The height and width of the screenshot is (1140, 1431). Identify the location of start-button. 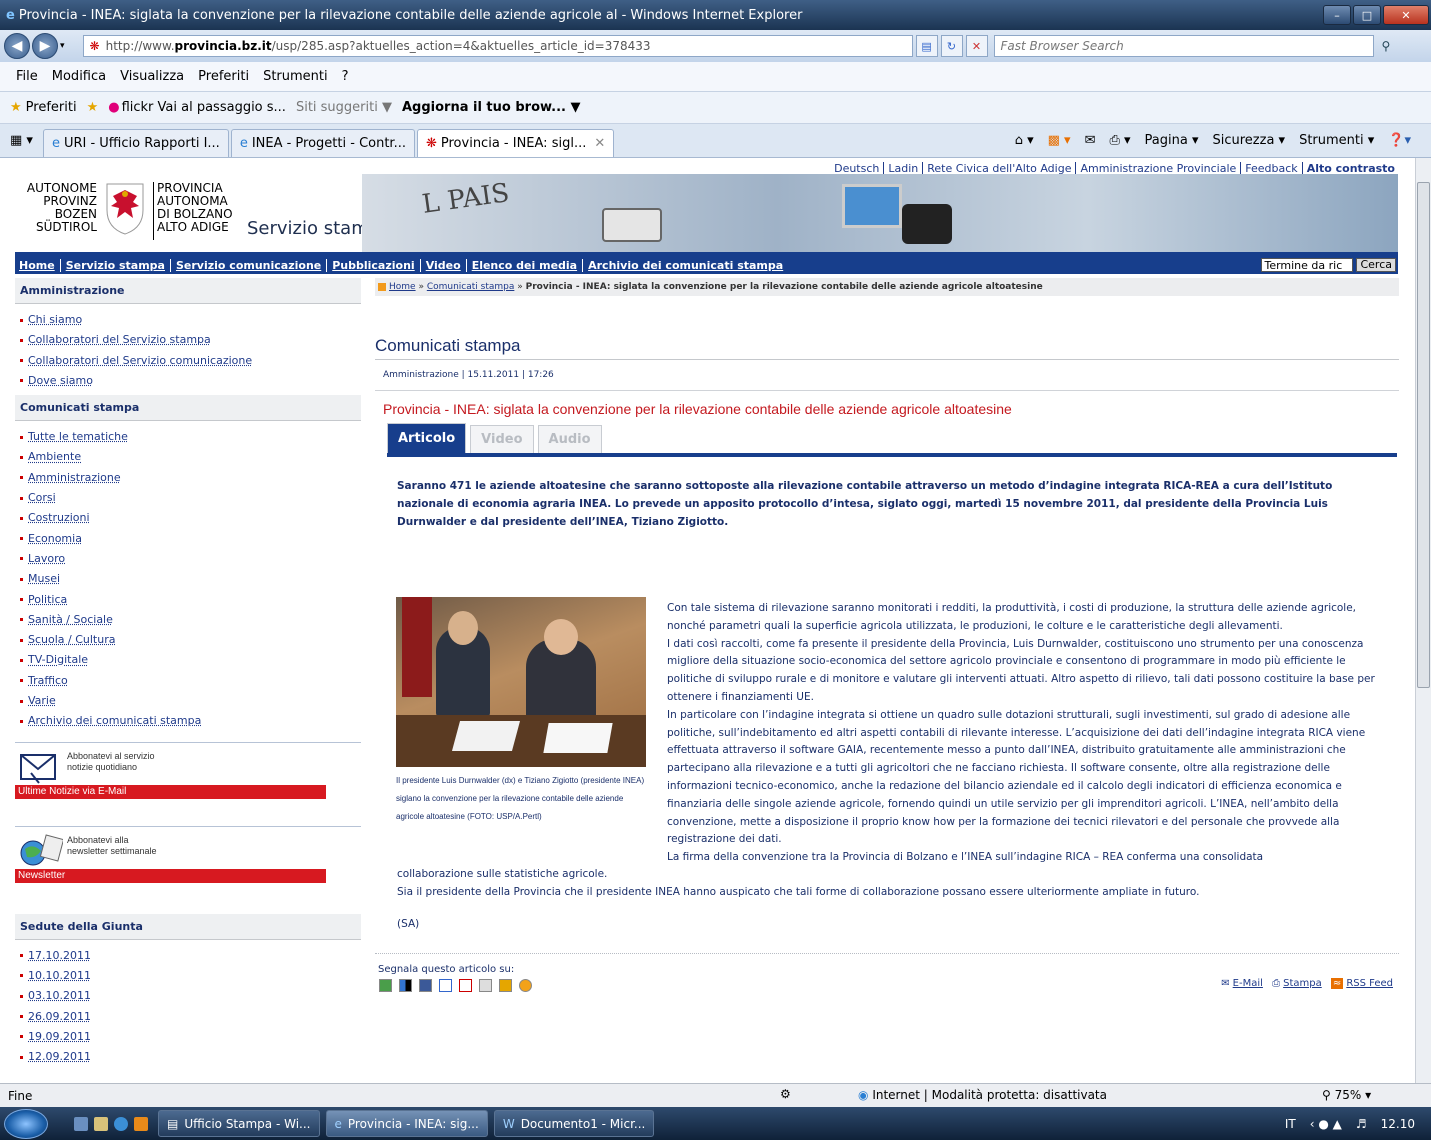
(26, 1123).